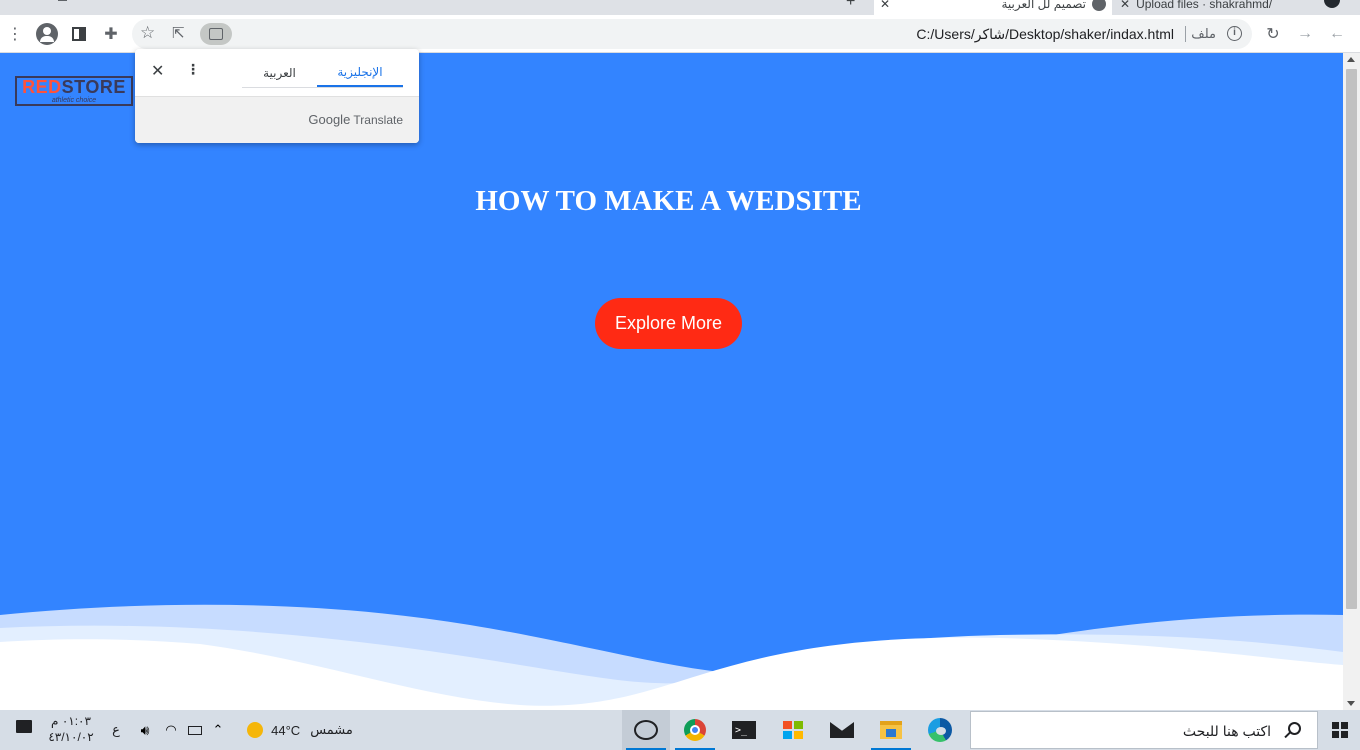 The image size is (1360, 750). What do you see at coordinates (1226, 731) in the screenshot?
I see `search-placeholder: اكتب هنا للبحث` at bounding box center [1226, 731].